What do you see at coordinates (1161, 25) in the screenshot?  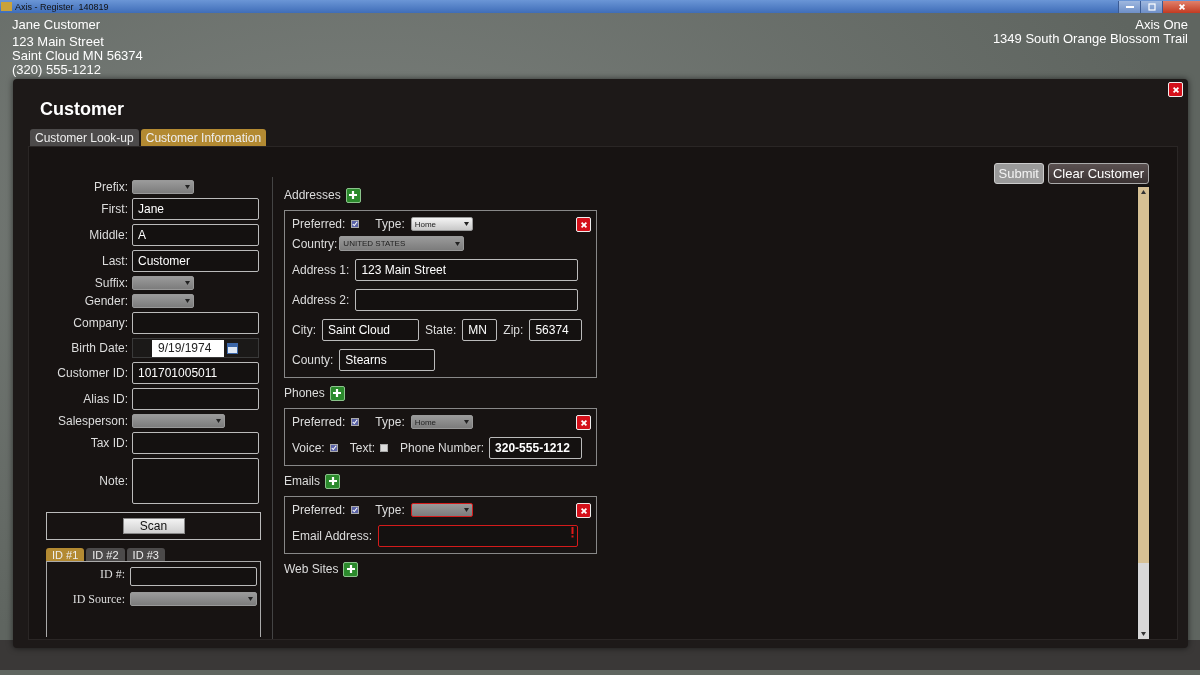 I see `store-info: Axis One` at bounding box center [1161, 25].